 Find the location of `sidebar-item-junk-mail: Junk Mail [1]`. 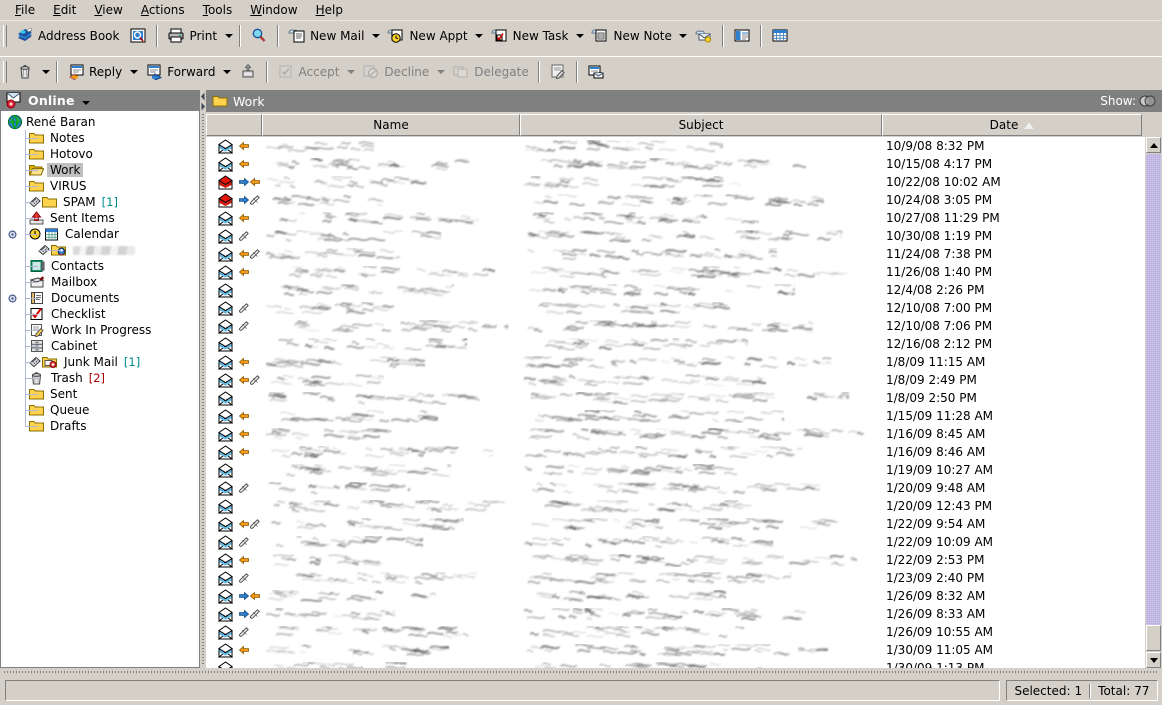

sidebar-item-junk-mail: Junk Mail [1] is located at coordinates (100, 362).